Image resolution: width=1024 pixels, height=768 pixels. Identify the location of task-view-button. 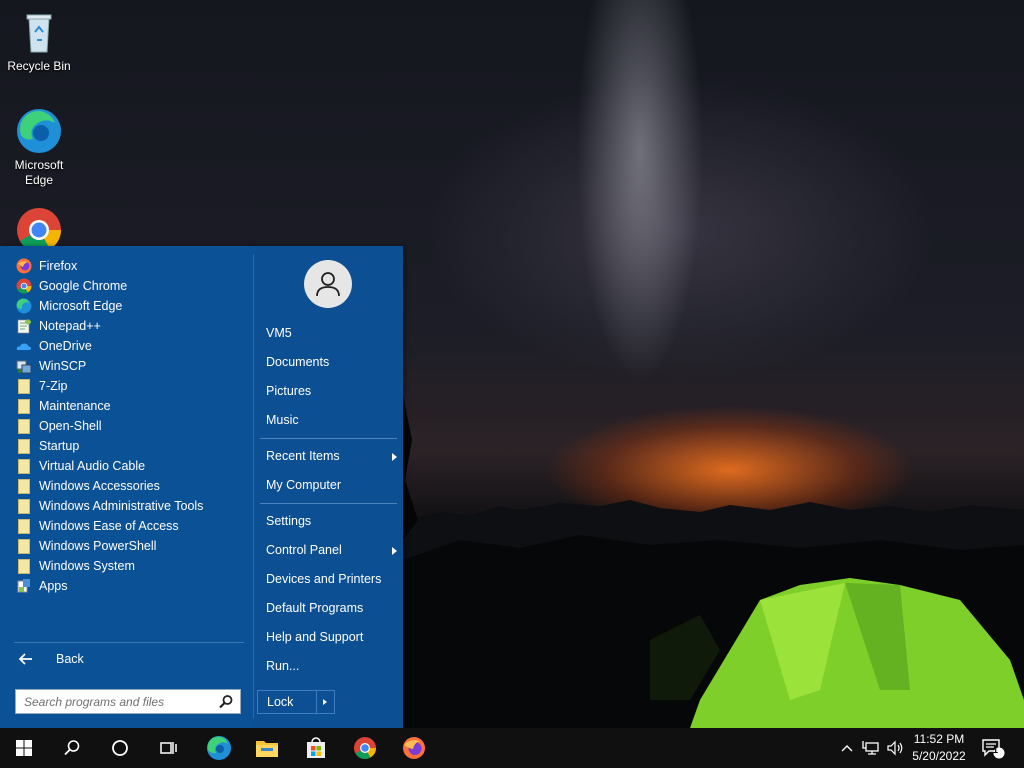
(168, 748).